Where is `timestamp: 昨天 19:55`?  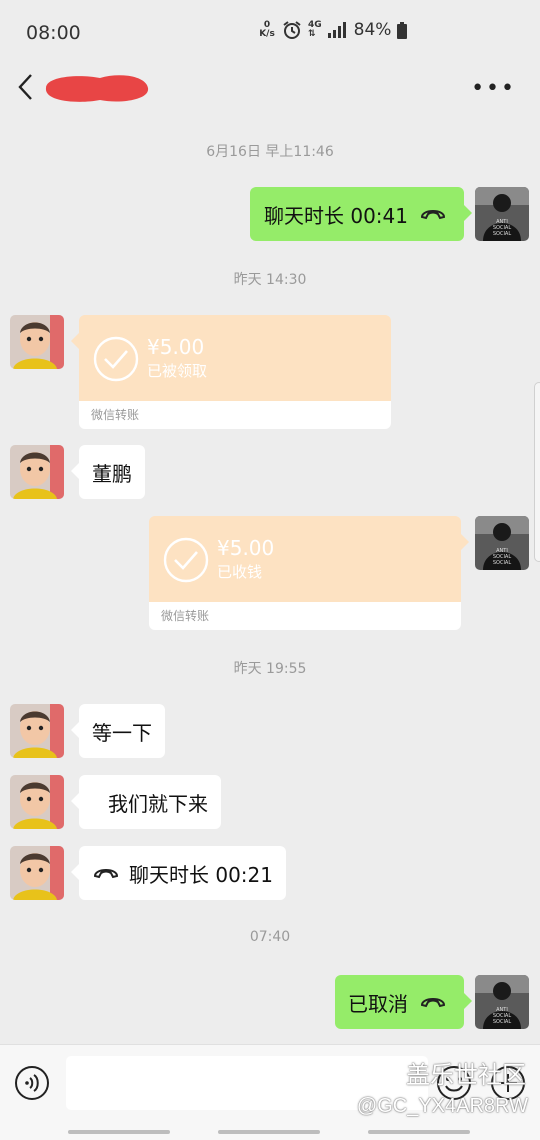 timestamp: 昨天 19:55 is located at coordinates (270, 669).